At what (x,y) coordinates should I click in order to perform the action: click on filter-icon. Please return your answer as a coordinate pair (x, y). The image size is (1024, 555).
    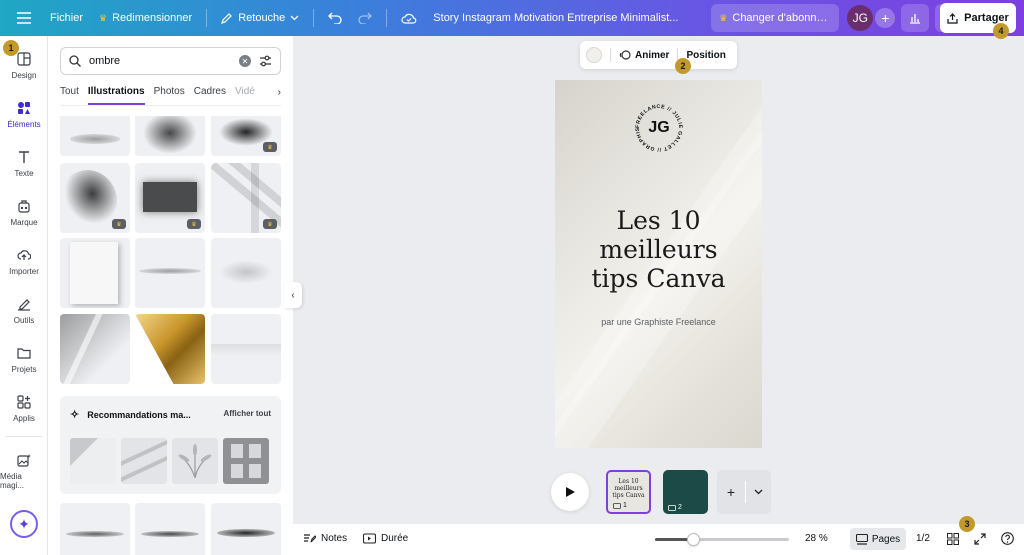
    Looking at the image, I should click on (265, 61).